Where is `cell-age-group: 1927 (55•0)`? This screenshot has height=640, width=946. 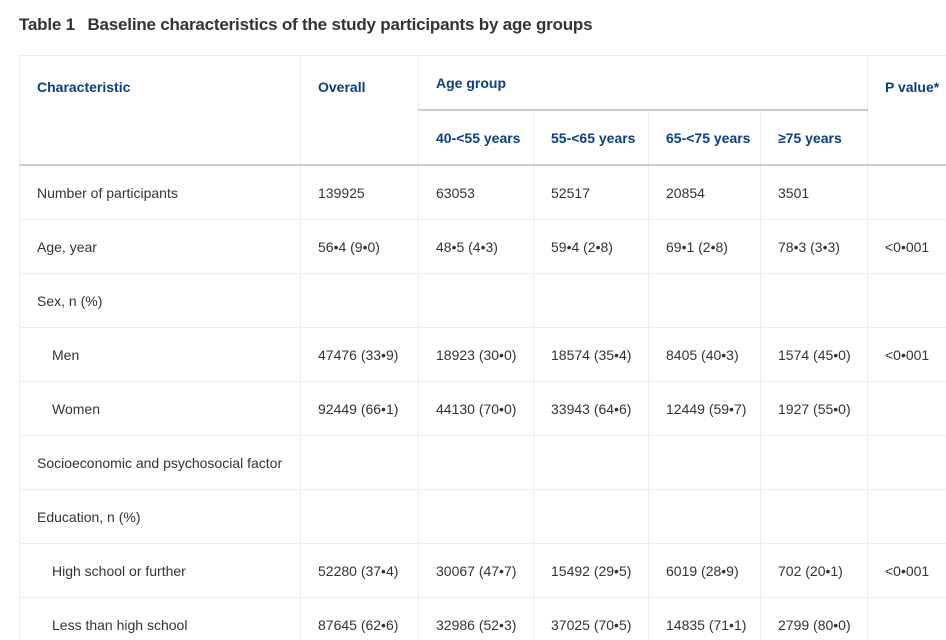 cell-age-group: 1927 (55•0) is located at coordinates (814, 408).